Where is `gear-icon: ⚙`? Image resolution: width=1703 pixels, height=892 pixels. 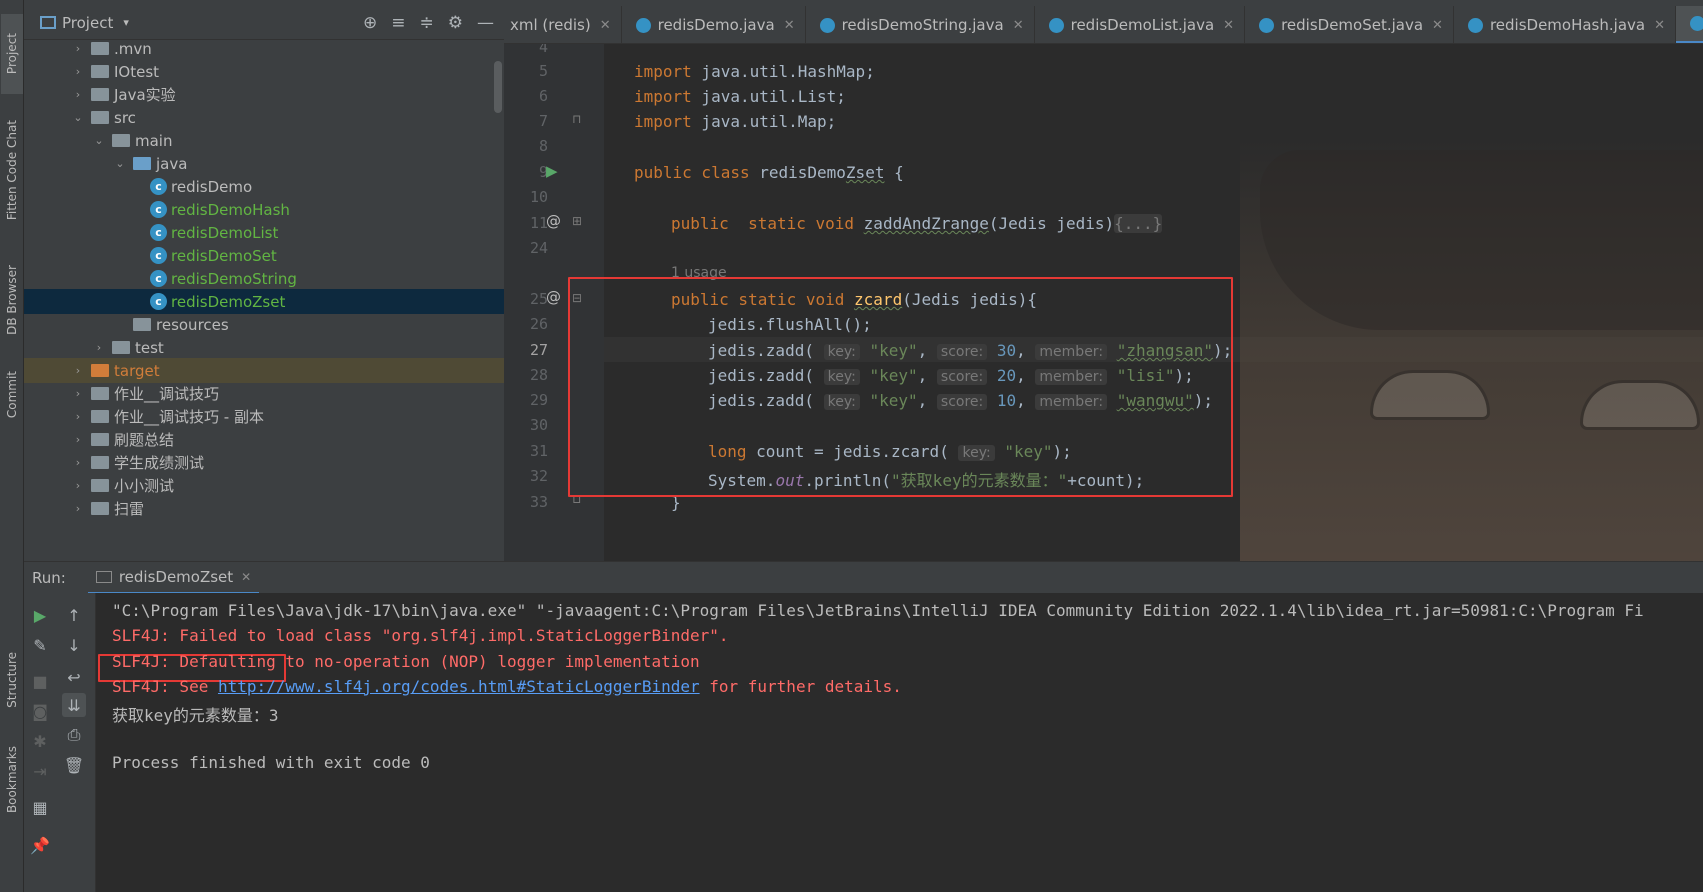 gear-icon: ⚙ is located at coordinates (455, 23).